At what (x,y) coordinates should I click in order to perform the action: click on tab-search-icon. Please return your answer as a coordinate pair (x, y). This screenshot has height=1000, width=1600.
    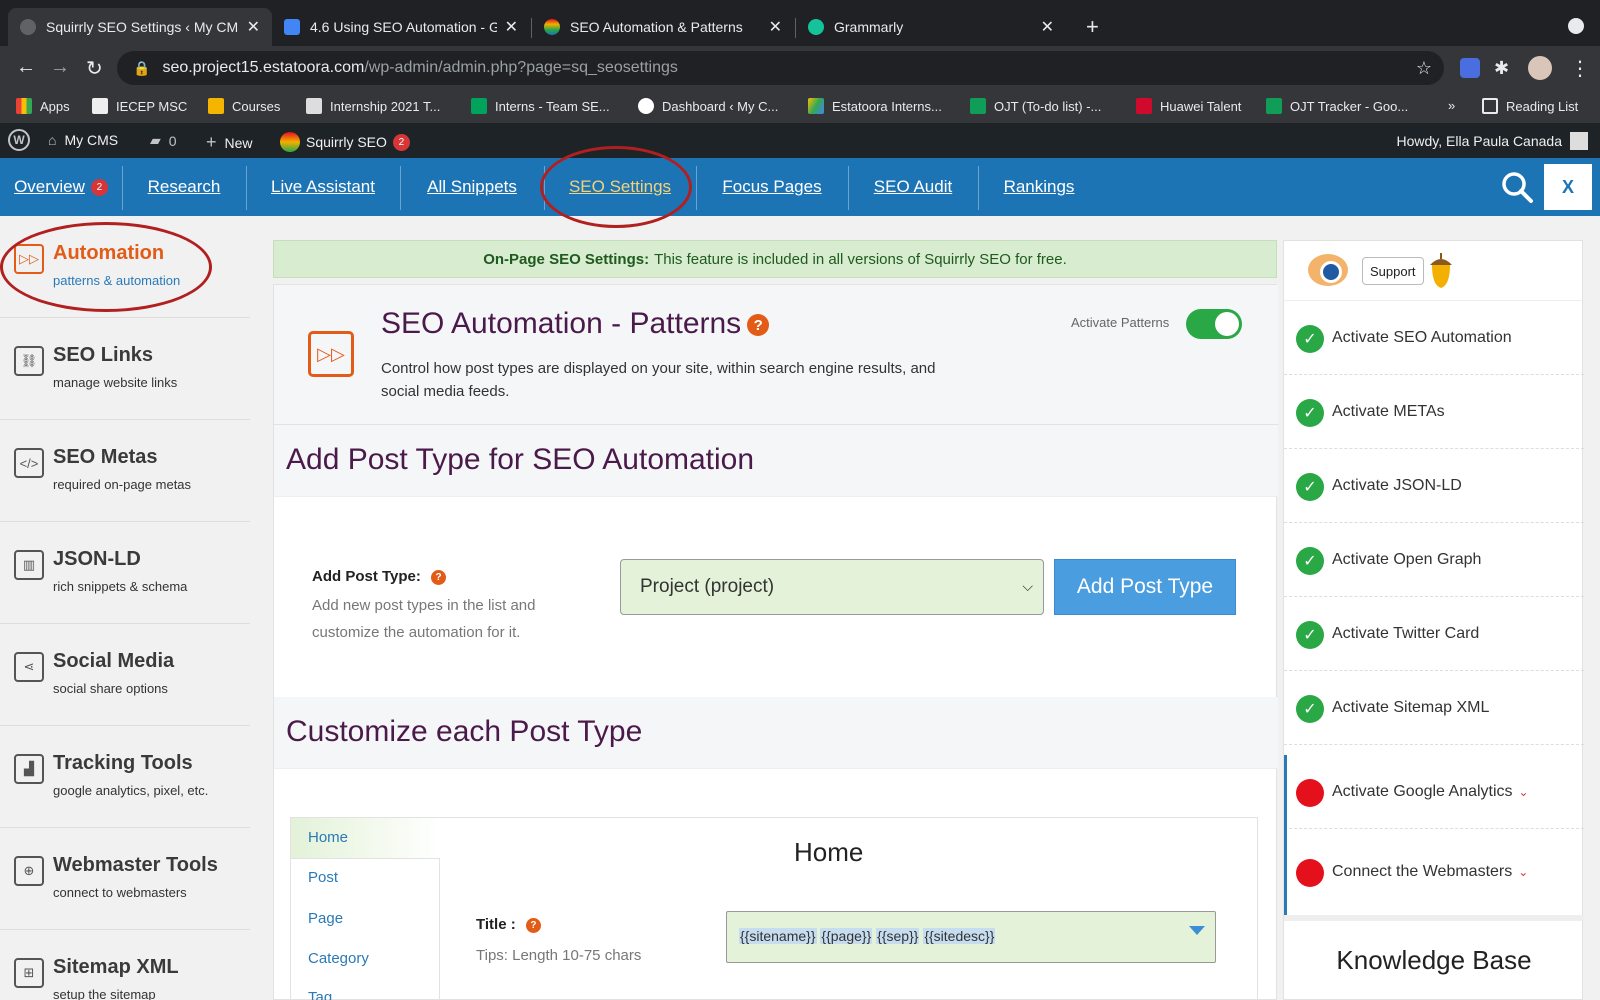
    Looking at the image, I should click on (1576, 26).